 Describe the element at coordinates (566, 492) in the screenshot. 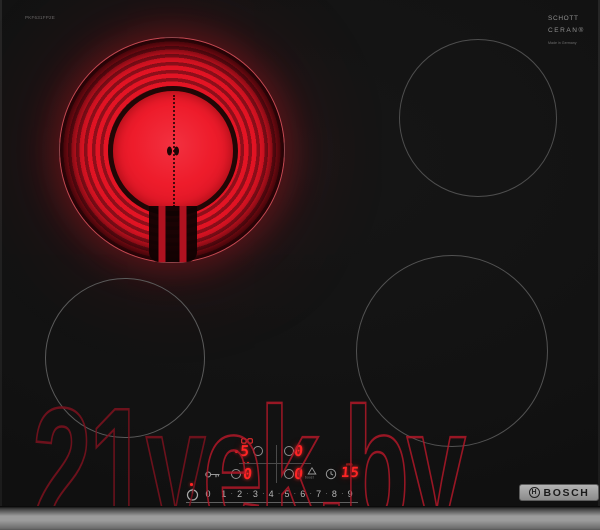

I see `bosch-brand-text: BOSCH` at that location.